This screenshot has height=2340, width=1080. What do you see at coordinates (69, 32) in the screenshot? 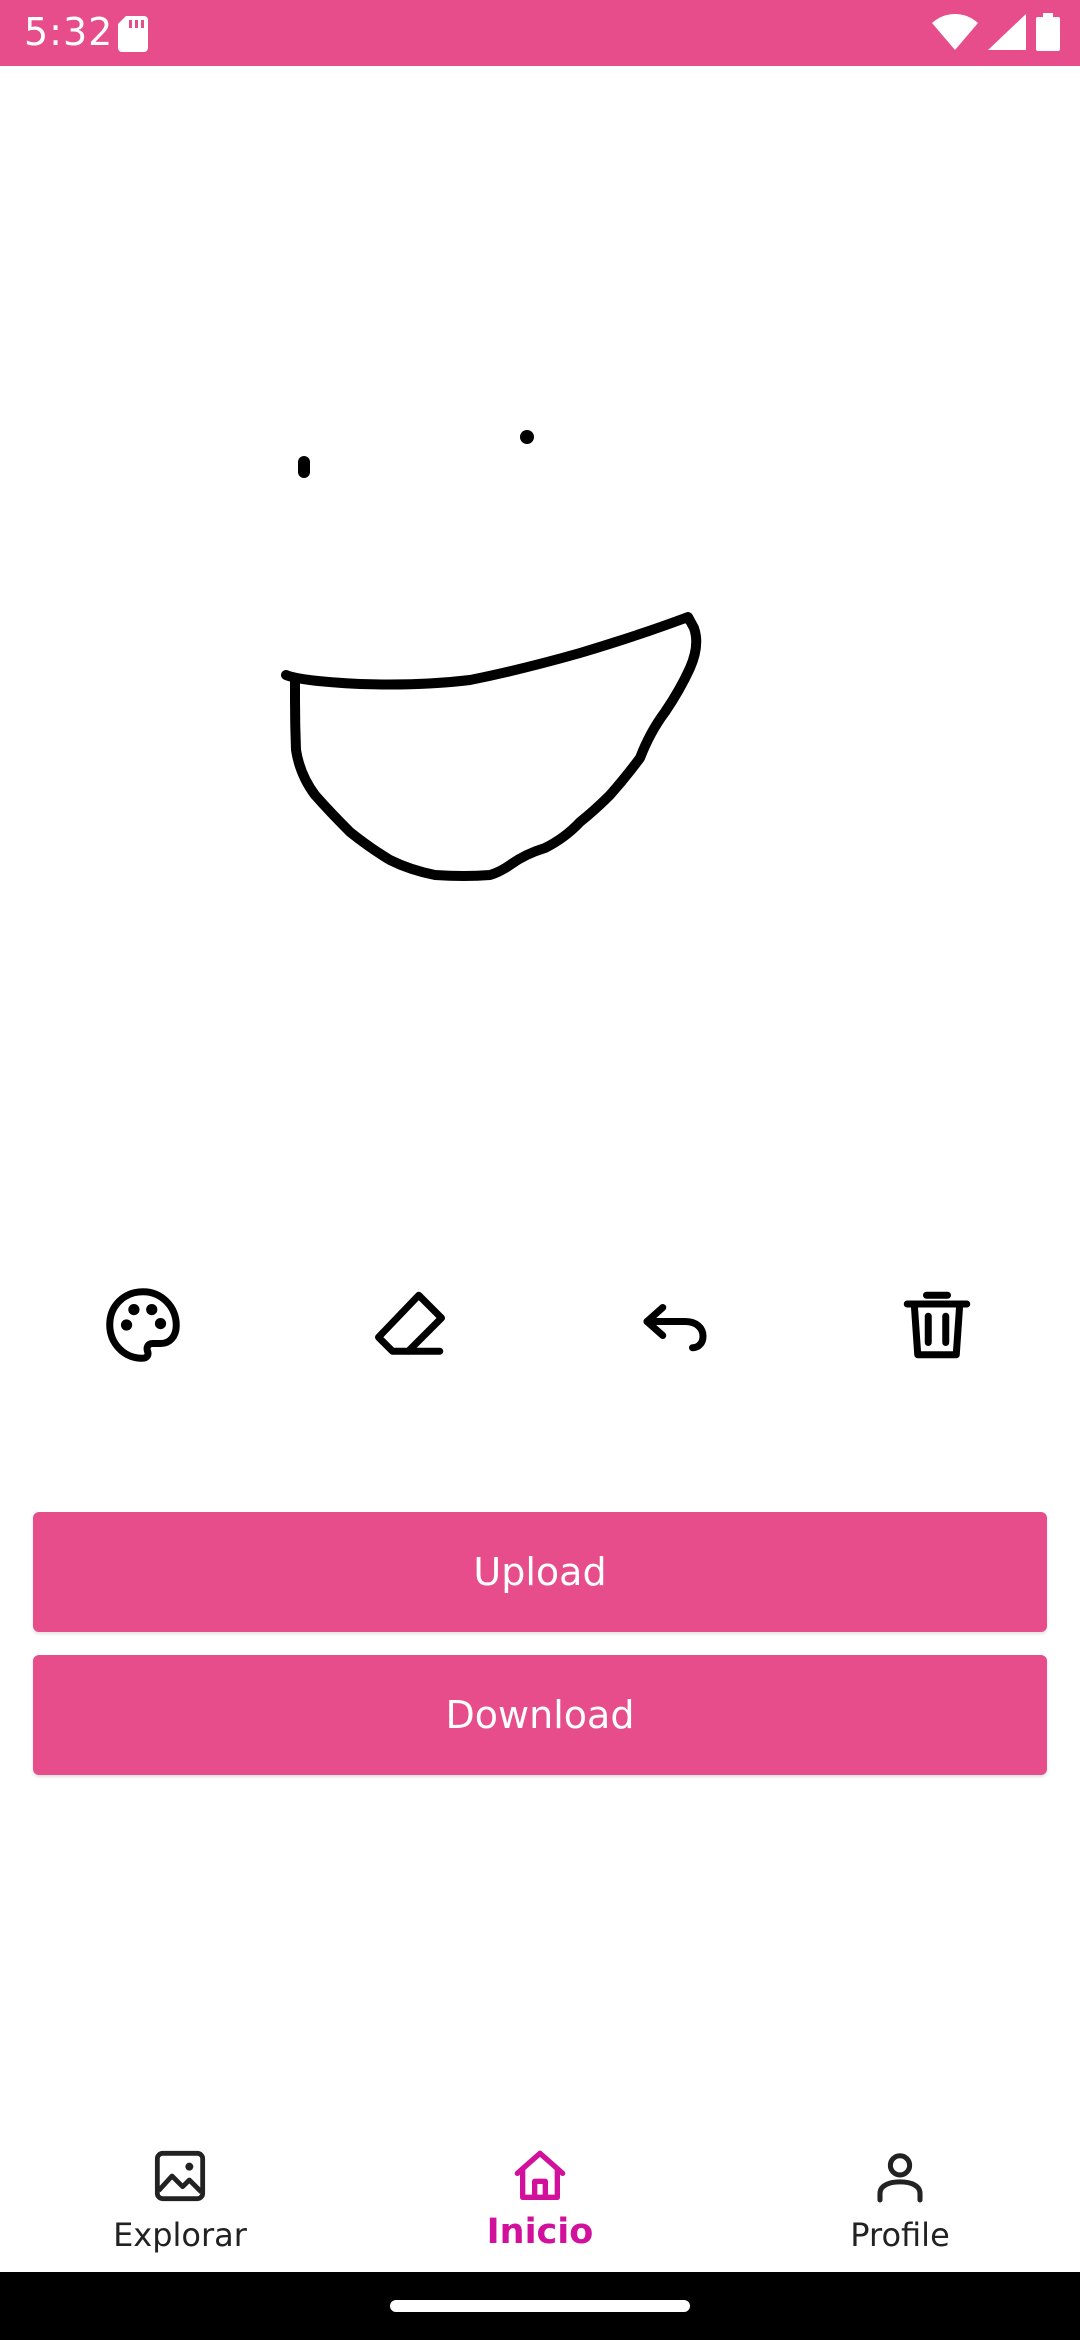
I see `status-time: 5:32` at bounding box center [69, 32].